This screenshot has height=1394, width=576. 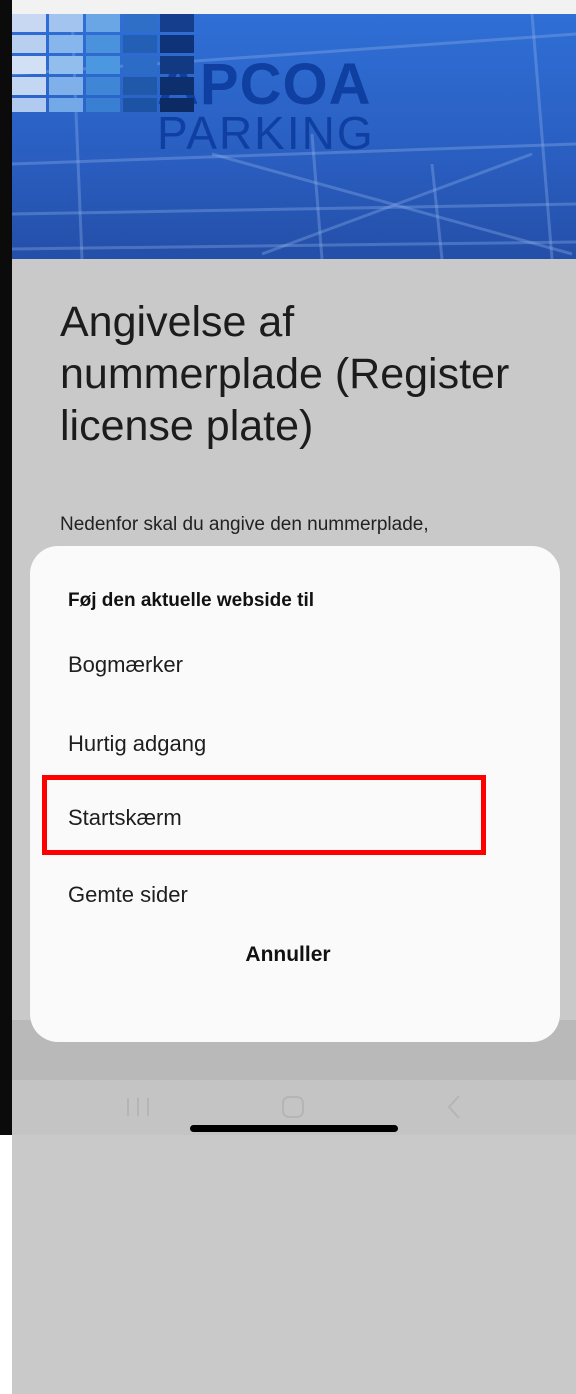 I want to click on highlight-box, so click(x=264, y=815).